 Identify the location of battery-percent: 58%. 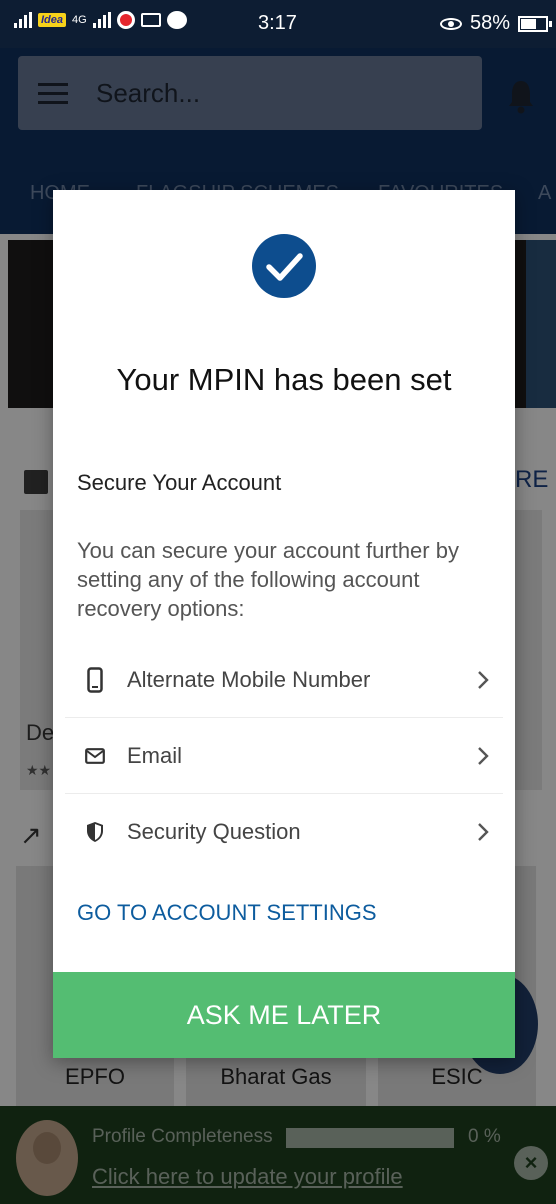
(489, 23).